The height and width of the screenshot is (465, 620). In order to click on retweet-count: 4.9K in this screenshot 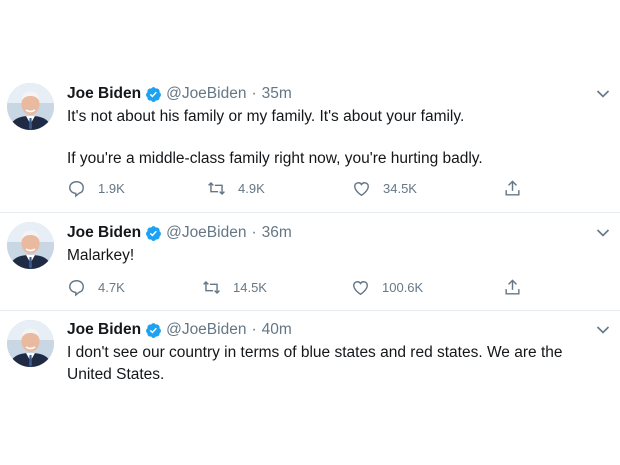, I will do `click(251, 188)`.